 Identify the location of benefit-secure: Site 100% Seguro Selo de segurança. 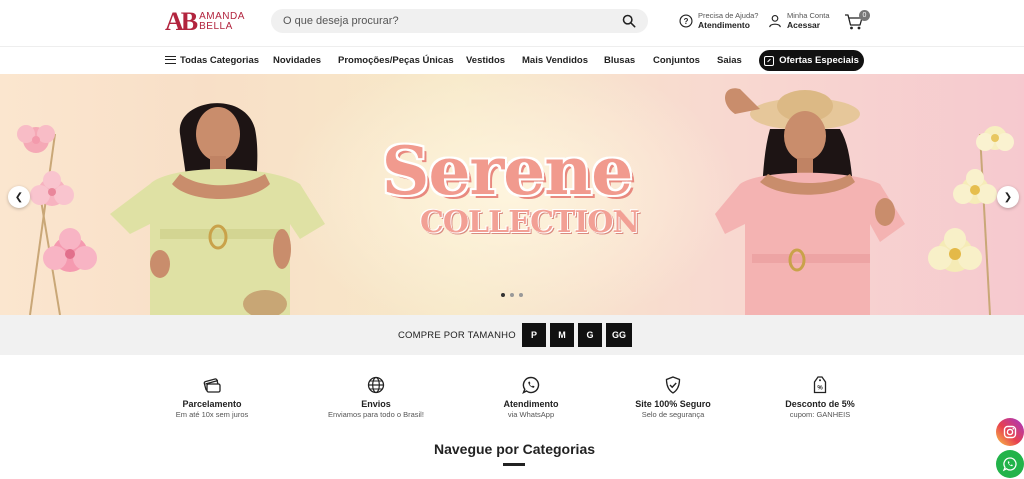
(673, 397).